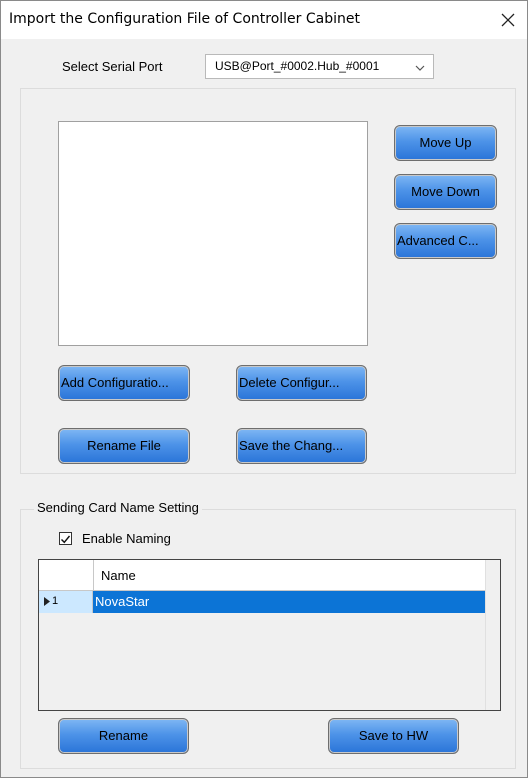  What do you see at coordinates (66, 602) in the screenshot?
I see `row-header: 1` at bounding box center [66, 602].